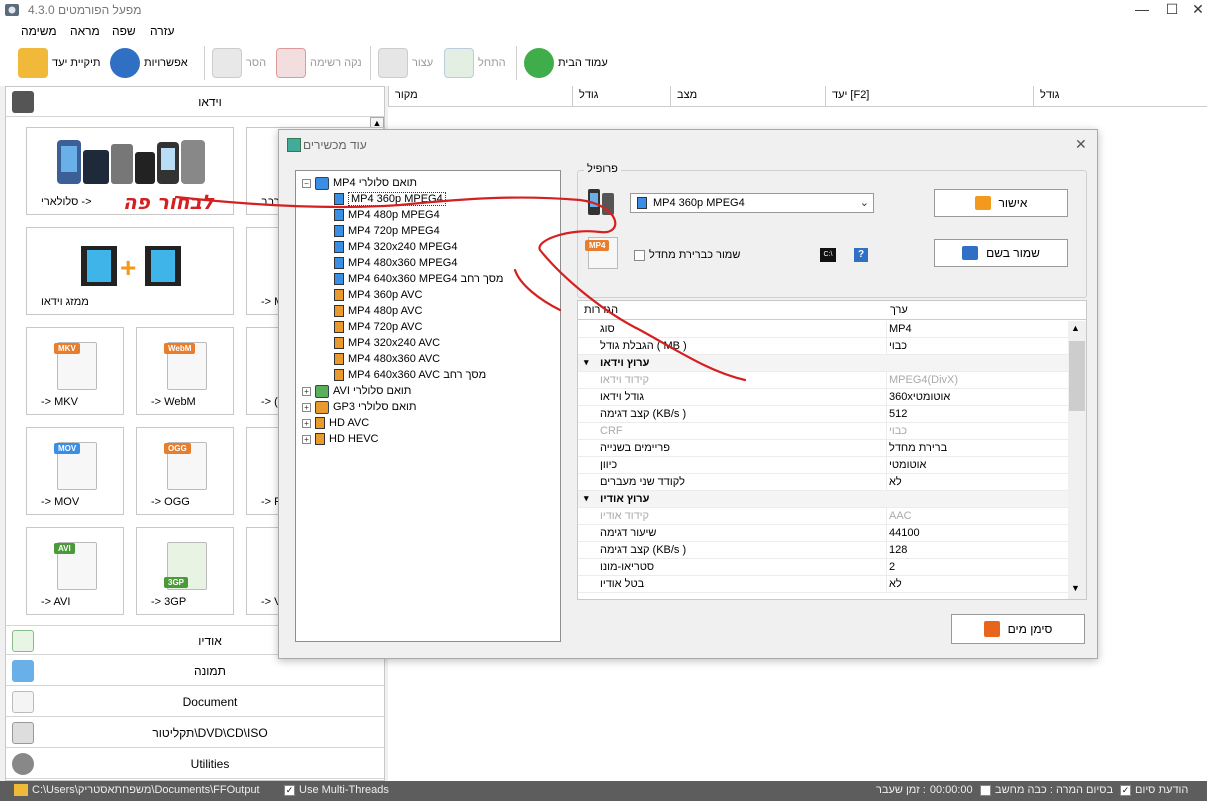 Image resolution: width=1207 pixels, height=801 pixels. Describe the element at coordinates (566, 63) in the screenshot. I see `home-button: עמוד הבית` at that location.